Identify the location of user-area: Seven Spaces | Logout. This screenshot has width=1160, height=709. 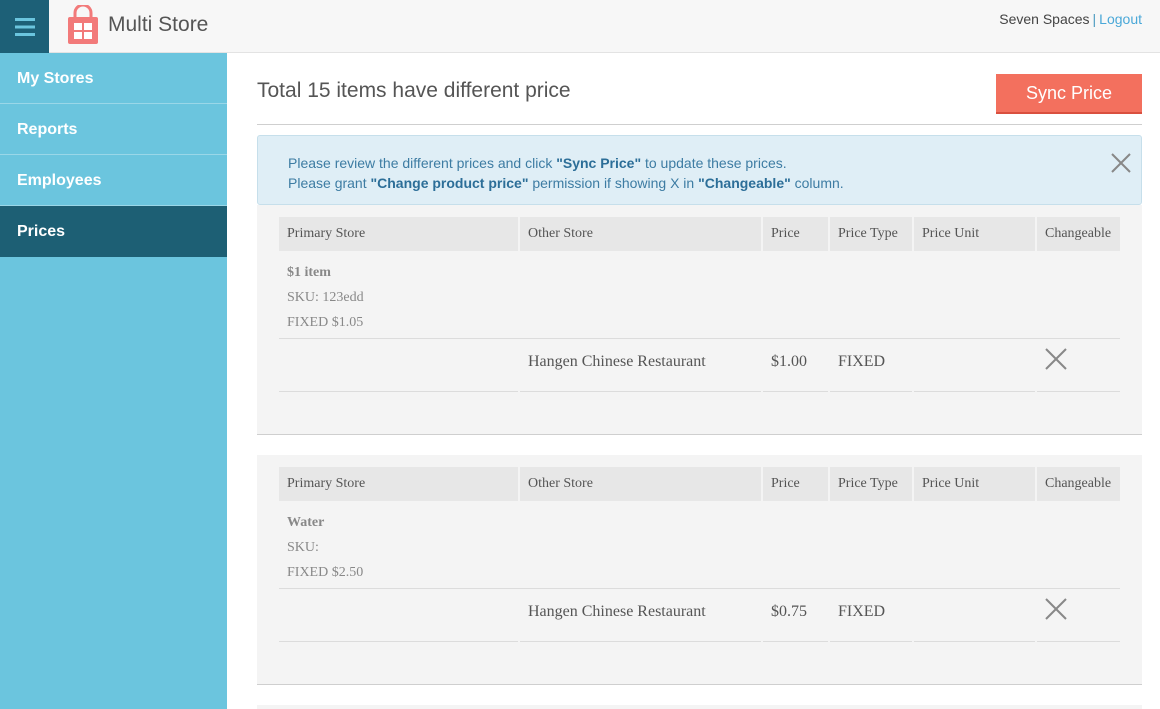
(1070, 19).